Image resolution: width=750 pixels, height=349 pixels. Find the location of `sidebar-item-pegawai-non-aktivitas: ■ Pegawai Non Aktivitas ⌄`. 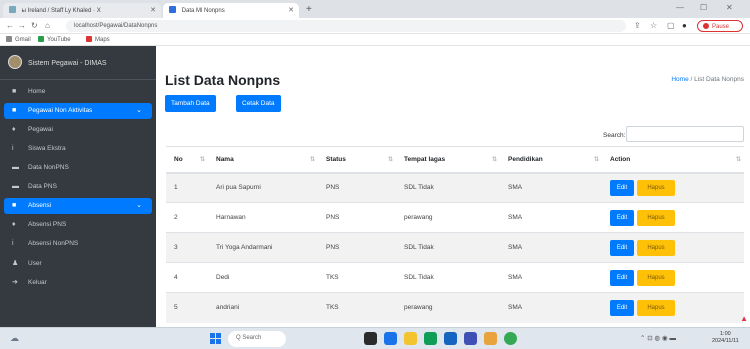

sidebar-item-pegawai-non-aktivitas: ■ Pegawai Non Aktivitas ⌄ is located at coordinates (78, 111).